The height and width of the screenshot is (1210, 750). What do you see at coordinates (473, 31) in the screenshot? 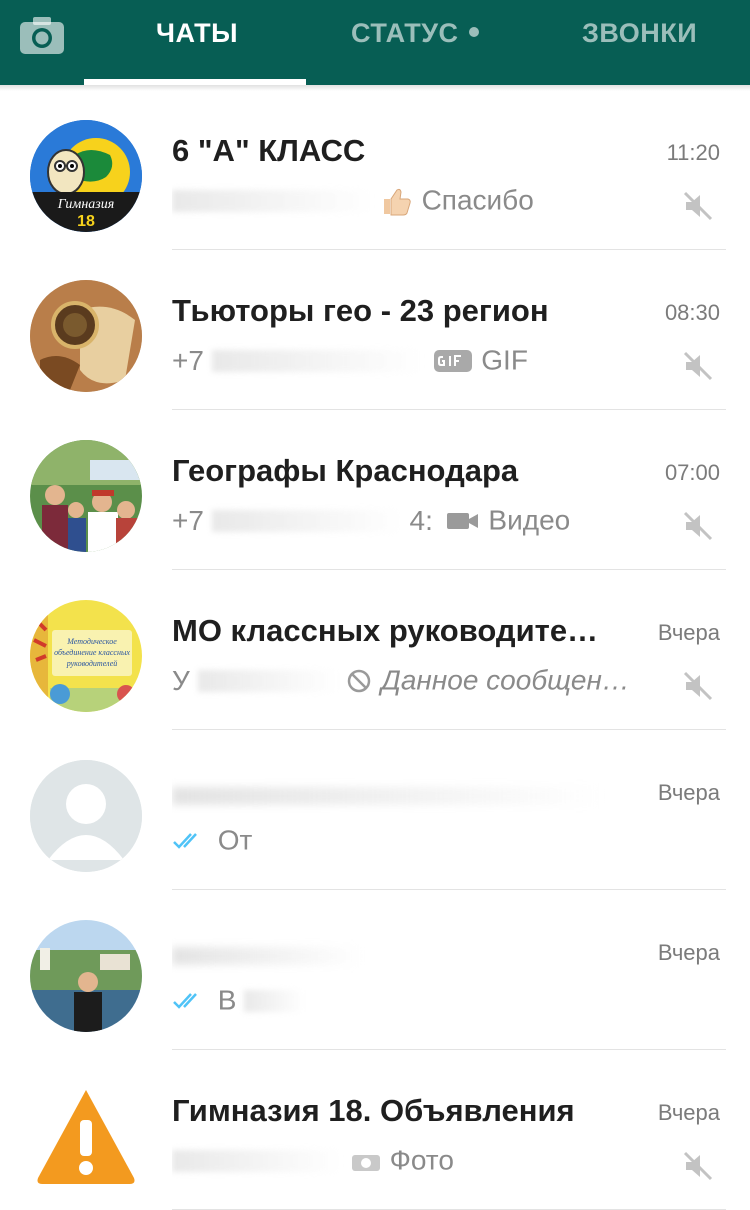
I see `status-update-dot` at bounding box center [473, 31].